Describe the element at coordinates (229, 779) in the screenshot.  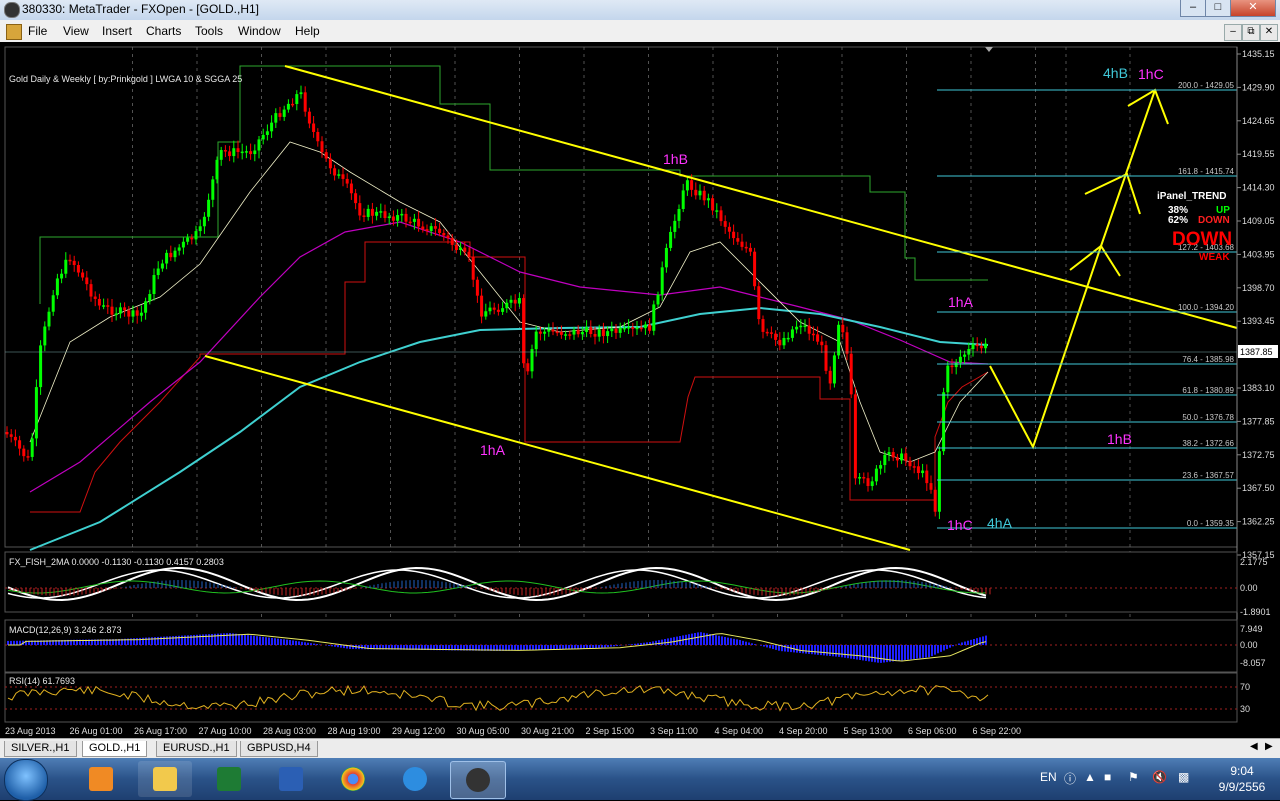
I see `taskbar-excel` at that location.